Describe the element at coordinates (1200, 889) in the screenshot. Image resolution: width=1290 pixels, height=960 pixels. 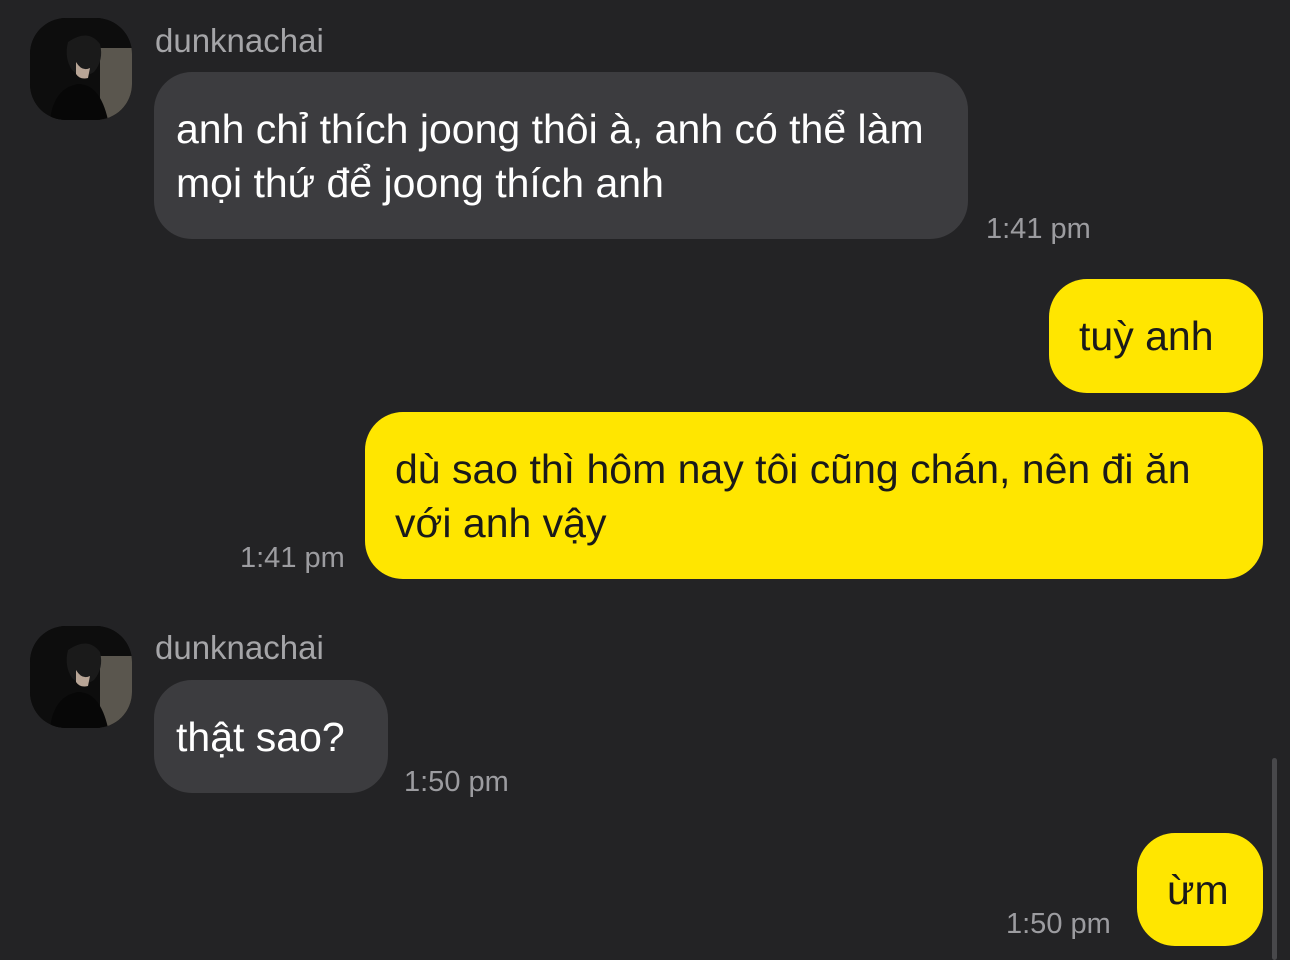
I see `message-bubble-outgoing: ừm` at that location.